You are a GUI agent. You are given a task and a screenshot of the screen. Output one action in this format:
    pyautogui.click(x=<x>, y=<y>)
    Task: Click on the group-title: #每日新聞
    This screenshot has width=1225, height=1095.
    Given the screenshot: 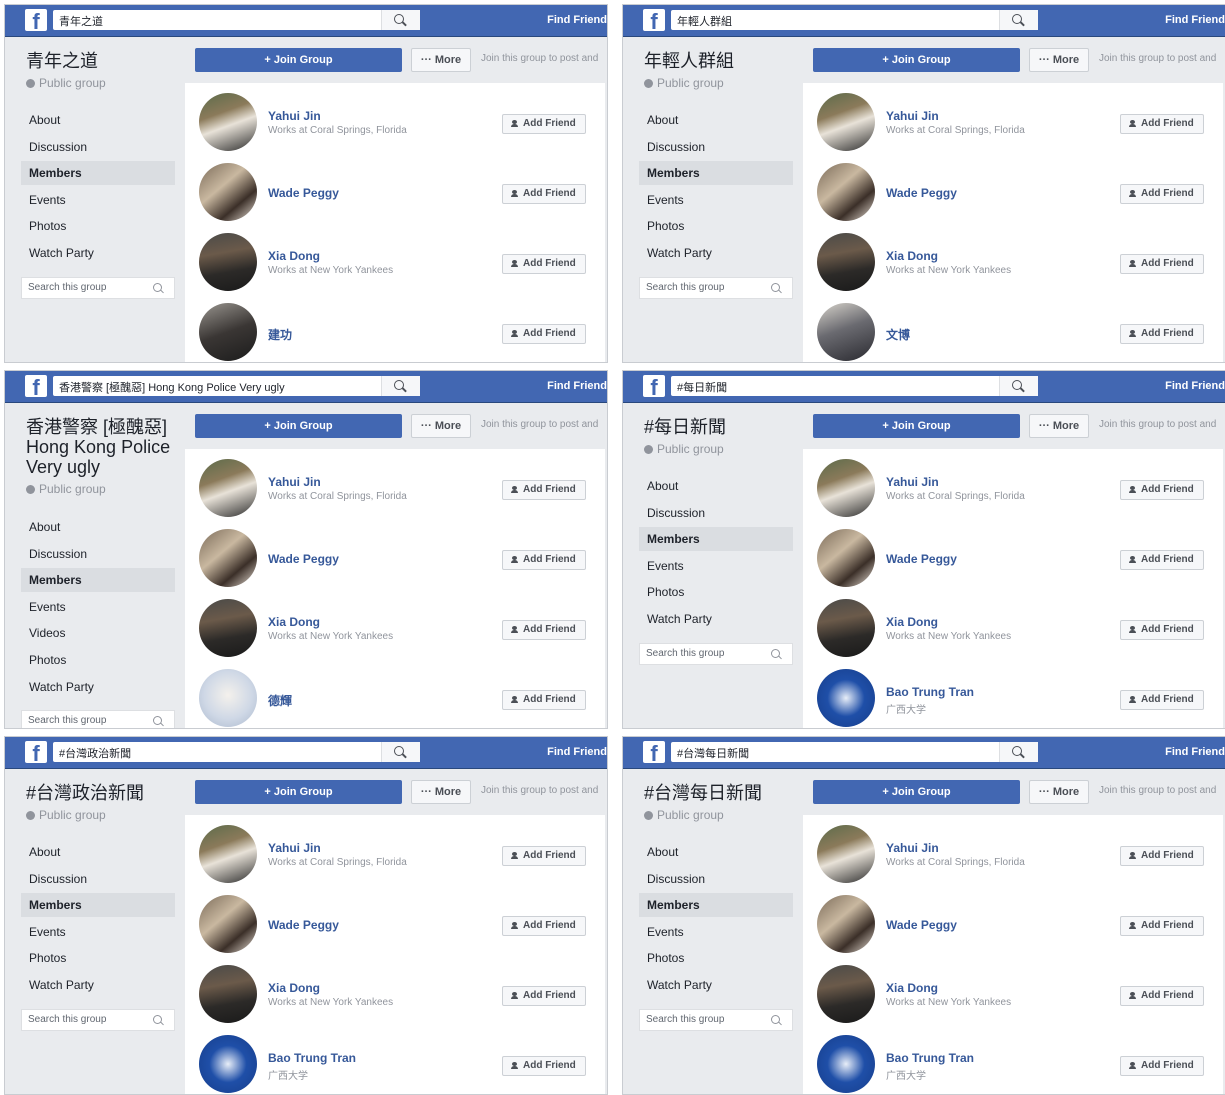 What is the action you would take?
    pyautogui.click(x=719, y=427)
    